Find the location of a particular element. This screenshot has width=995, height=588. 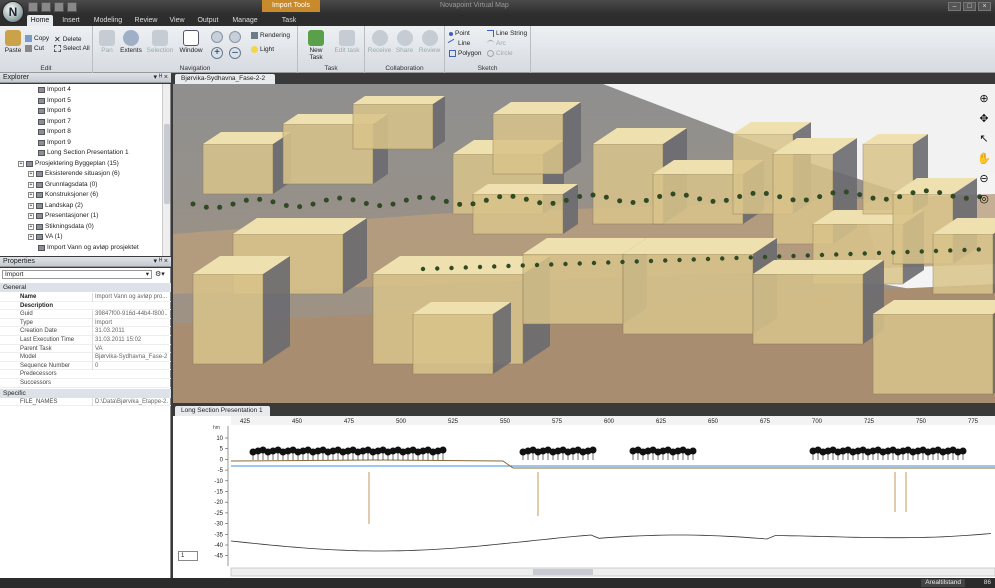

tab-output: Output is located at coordinates (208, 20).